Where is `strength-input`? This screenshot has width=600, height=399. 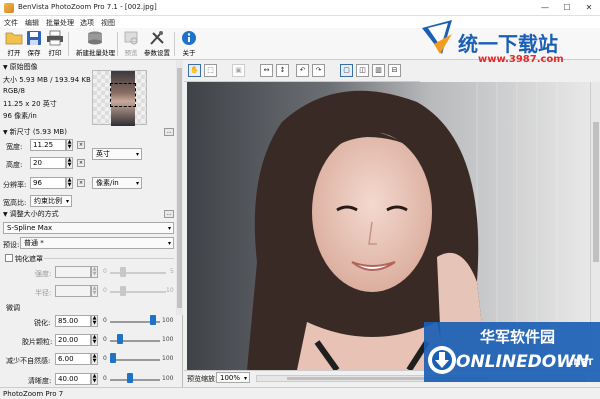 strength-input is located at coordinates (73, 272).